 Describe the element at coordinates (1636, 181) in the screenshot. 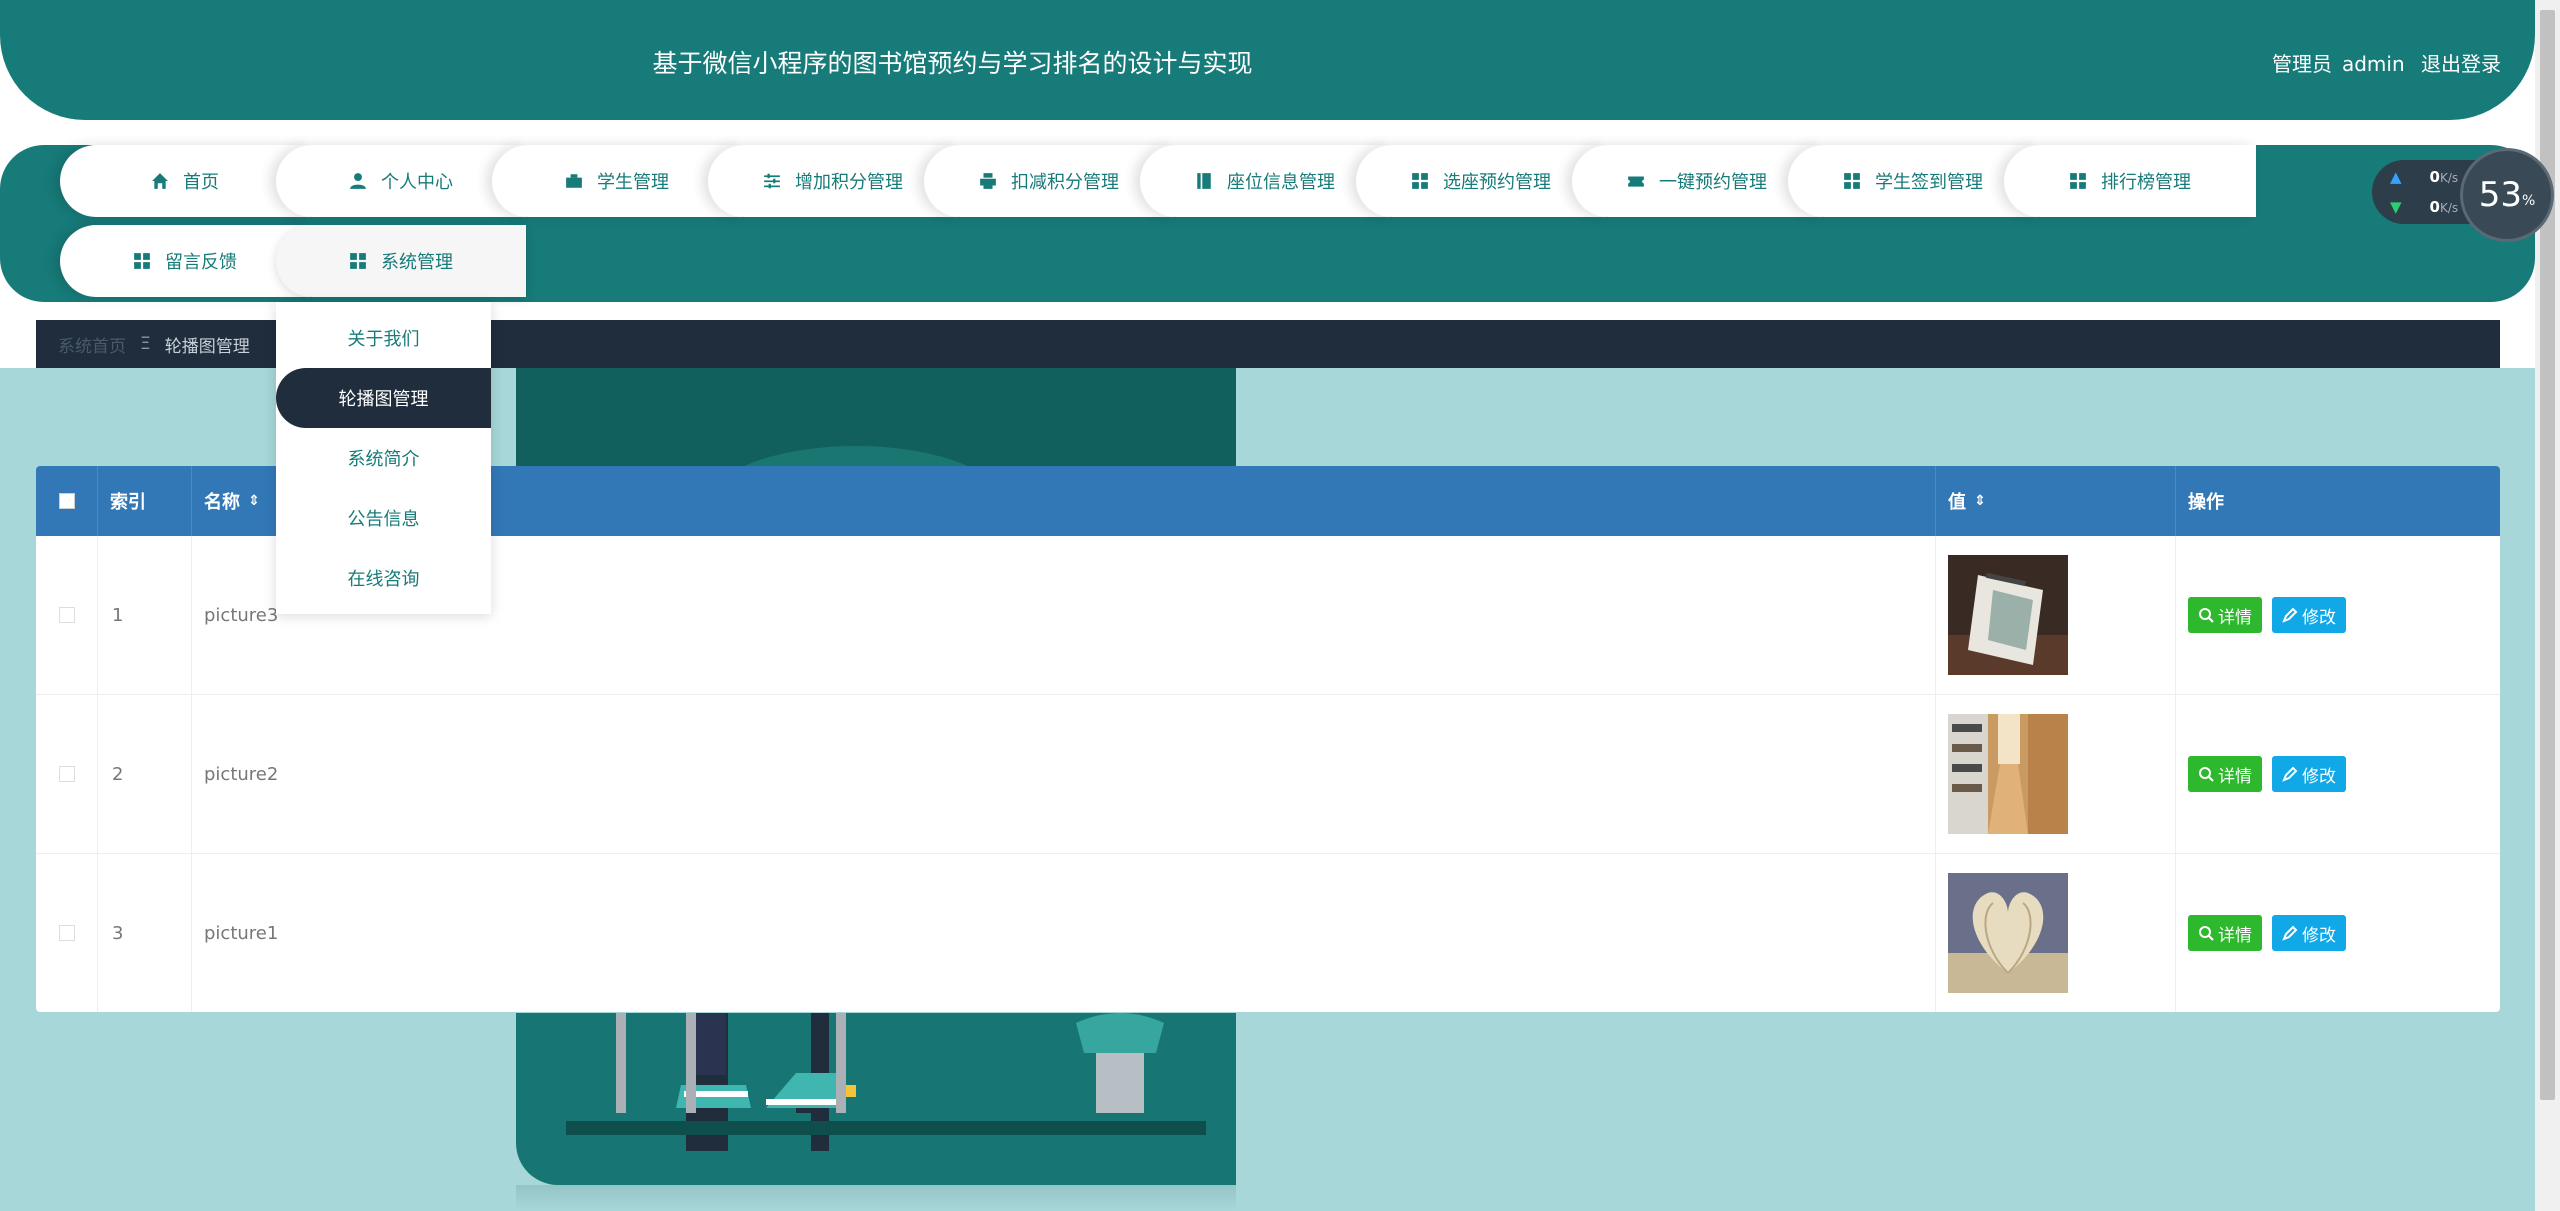

I see `ticket-icon` at that location.